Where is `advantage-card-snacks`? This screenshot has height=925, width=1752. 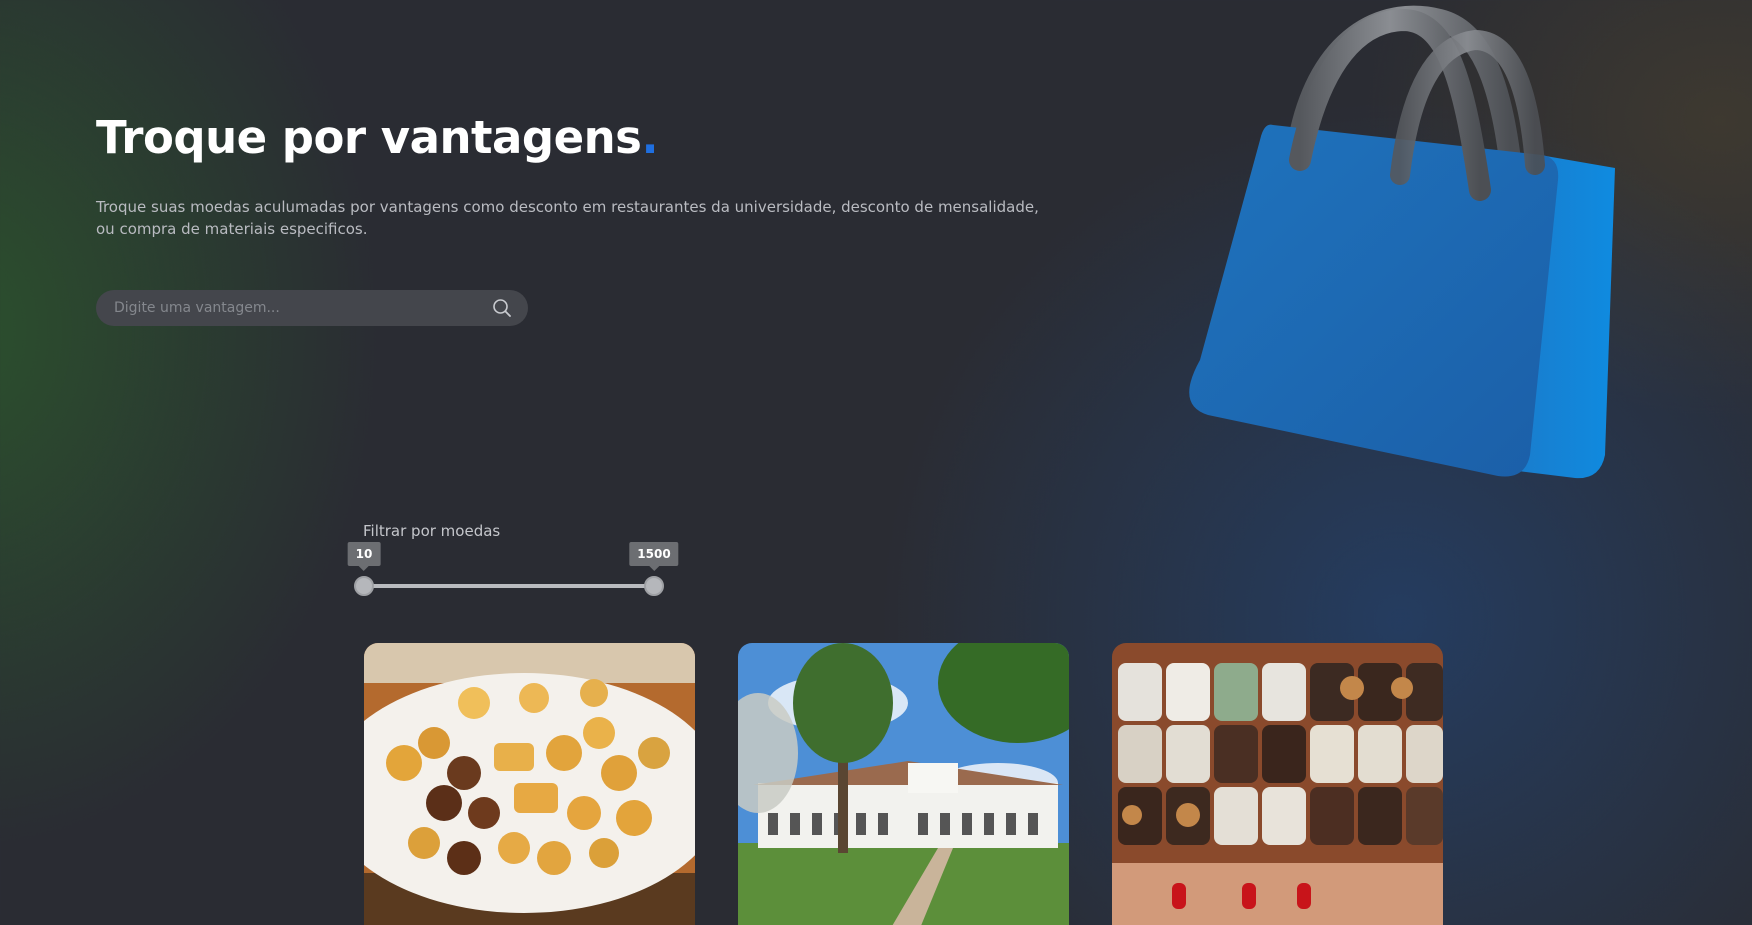
advantage-card-snacks is located at coordinates (529, 784).